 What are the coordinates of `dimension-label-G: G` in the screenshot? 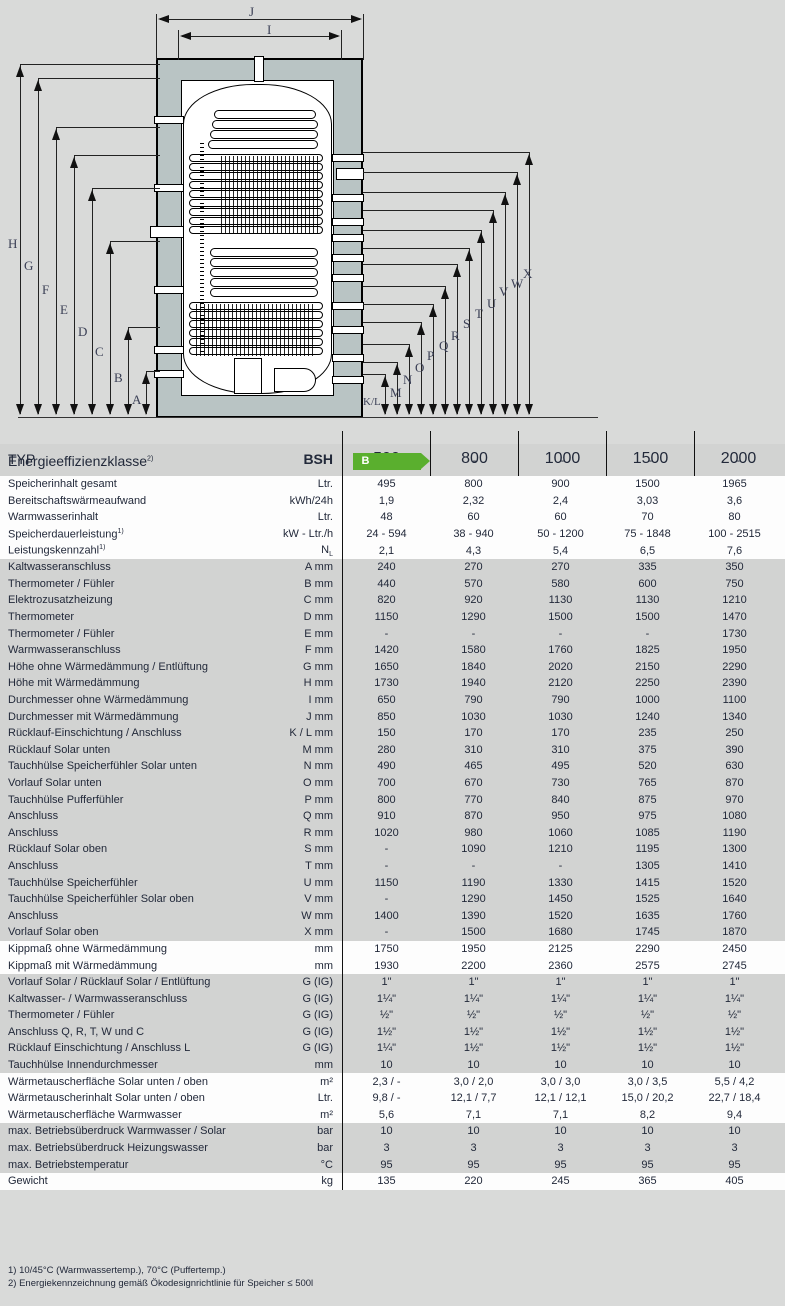 It's located at (29, 265).